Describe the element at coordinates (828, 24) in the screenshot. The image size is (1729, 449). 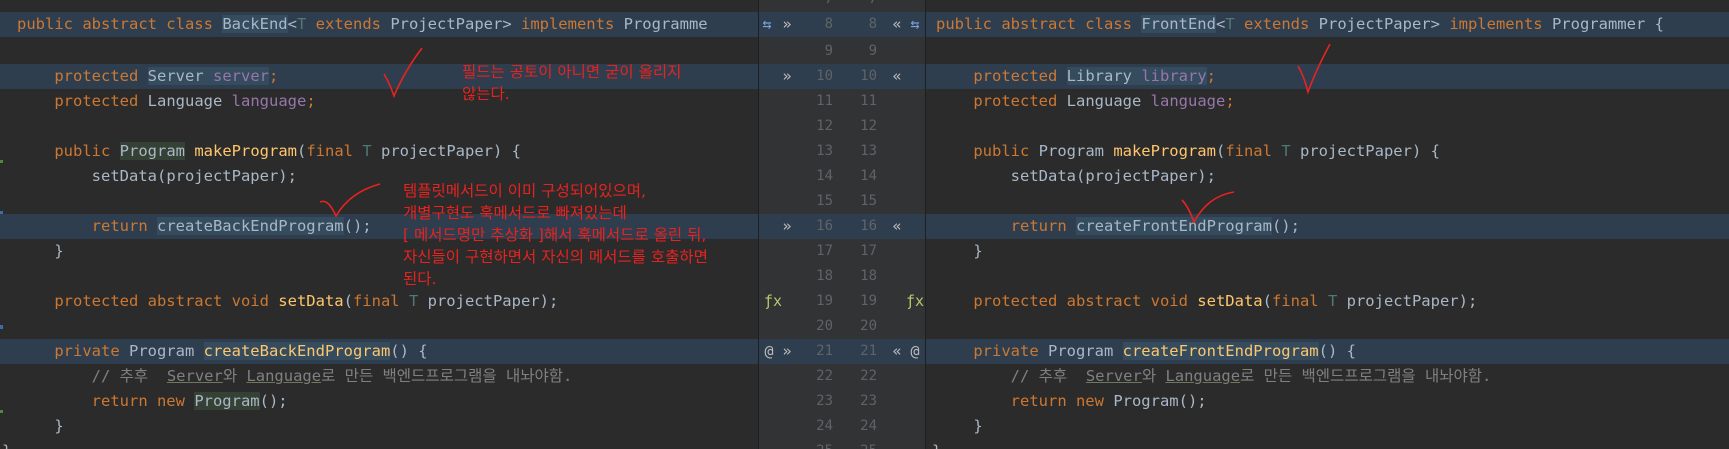
I see `line-number-left: 8` at that location.